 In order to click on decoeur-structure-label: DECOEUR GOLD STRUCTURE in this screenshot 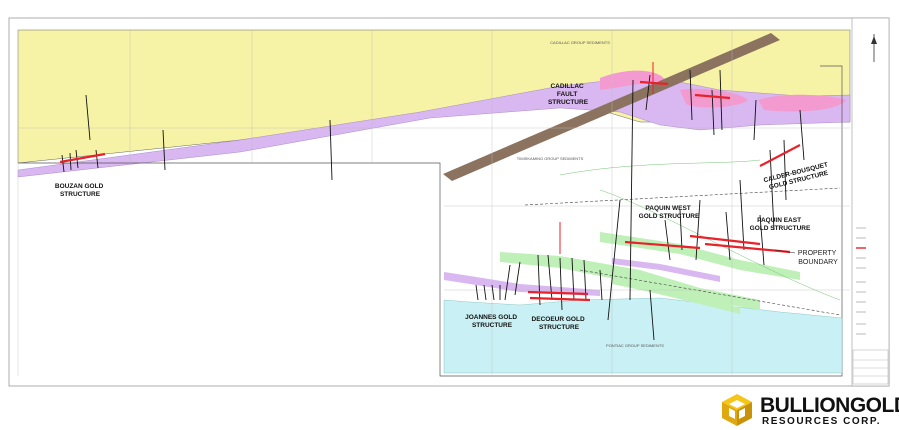, I will do `click(559, 323)`.